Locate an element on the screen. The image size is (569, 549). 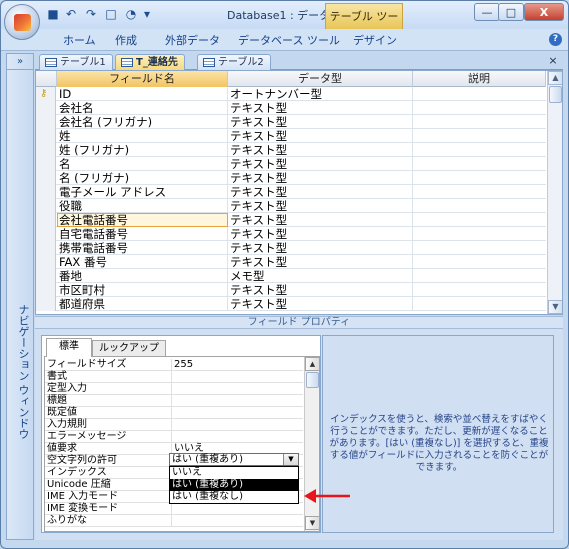
table-row: 姓 (フリガナ) テキスト型 is located at coordinates (291, 150).